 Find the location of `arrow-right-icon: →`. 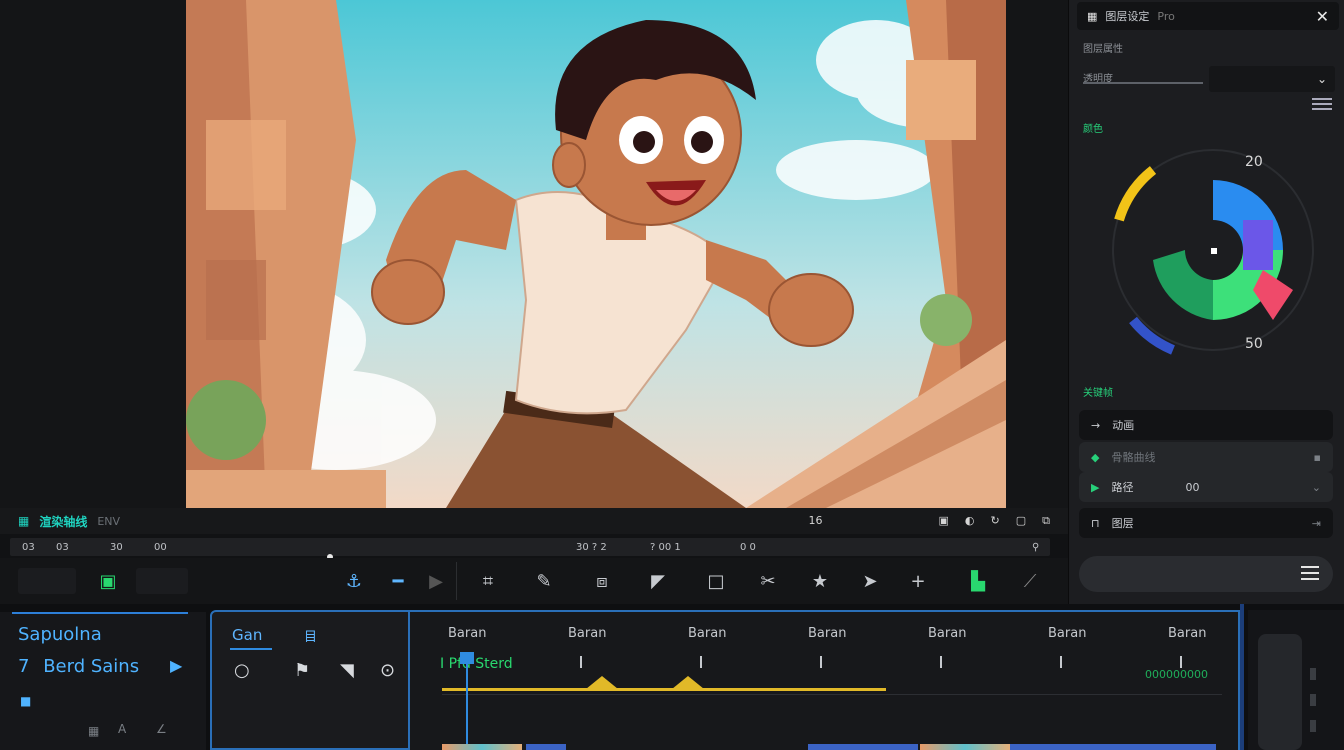

arrow-right-icon: → is located at coordinates (1096, 425).